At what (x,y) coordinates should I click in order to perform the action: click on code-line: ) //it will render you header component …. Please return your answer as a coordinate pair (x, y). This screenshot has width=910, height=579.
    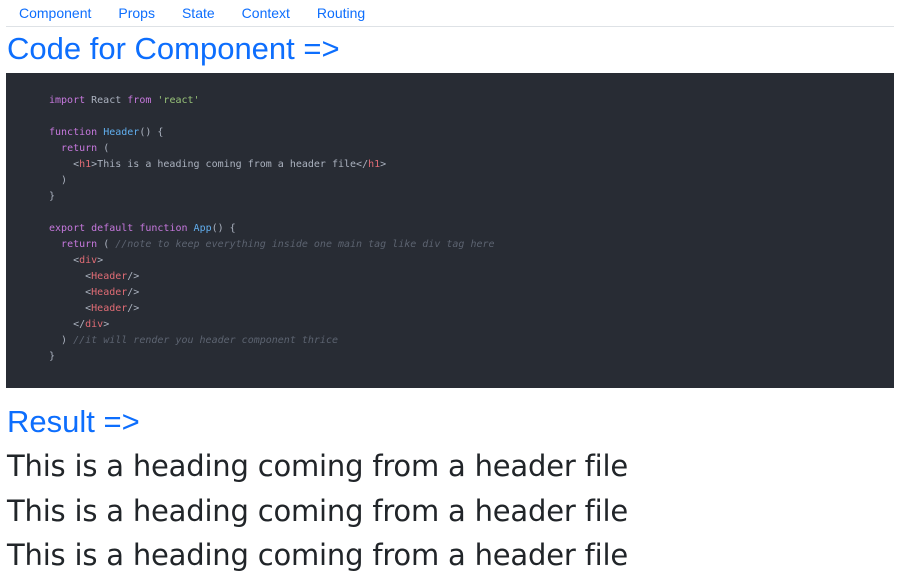
    Looking at the image, I should click on (471, 341).